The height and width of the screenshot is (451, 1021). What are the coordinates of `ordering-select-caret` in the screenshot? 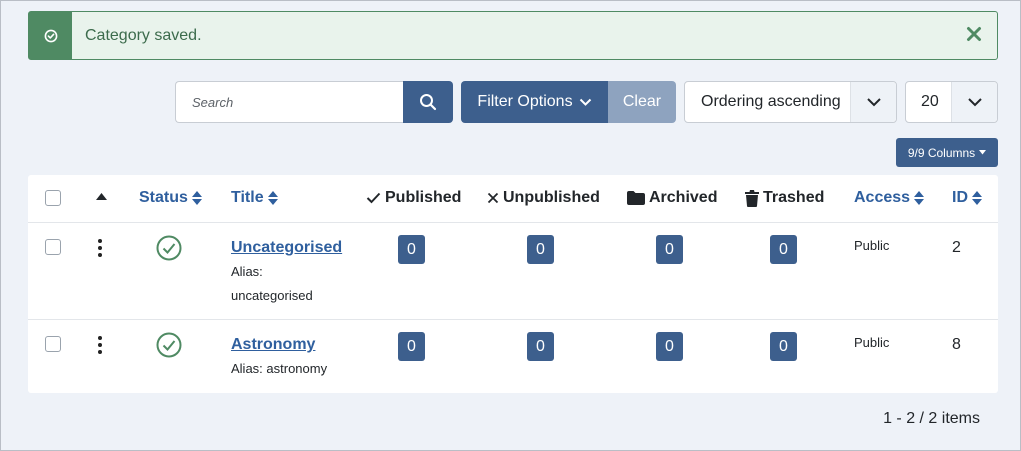 It's located at (873, 102).